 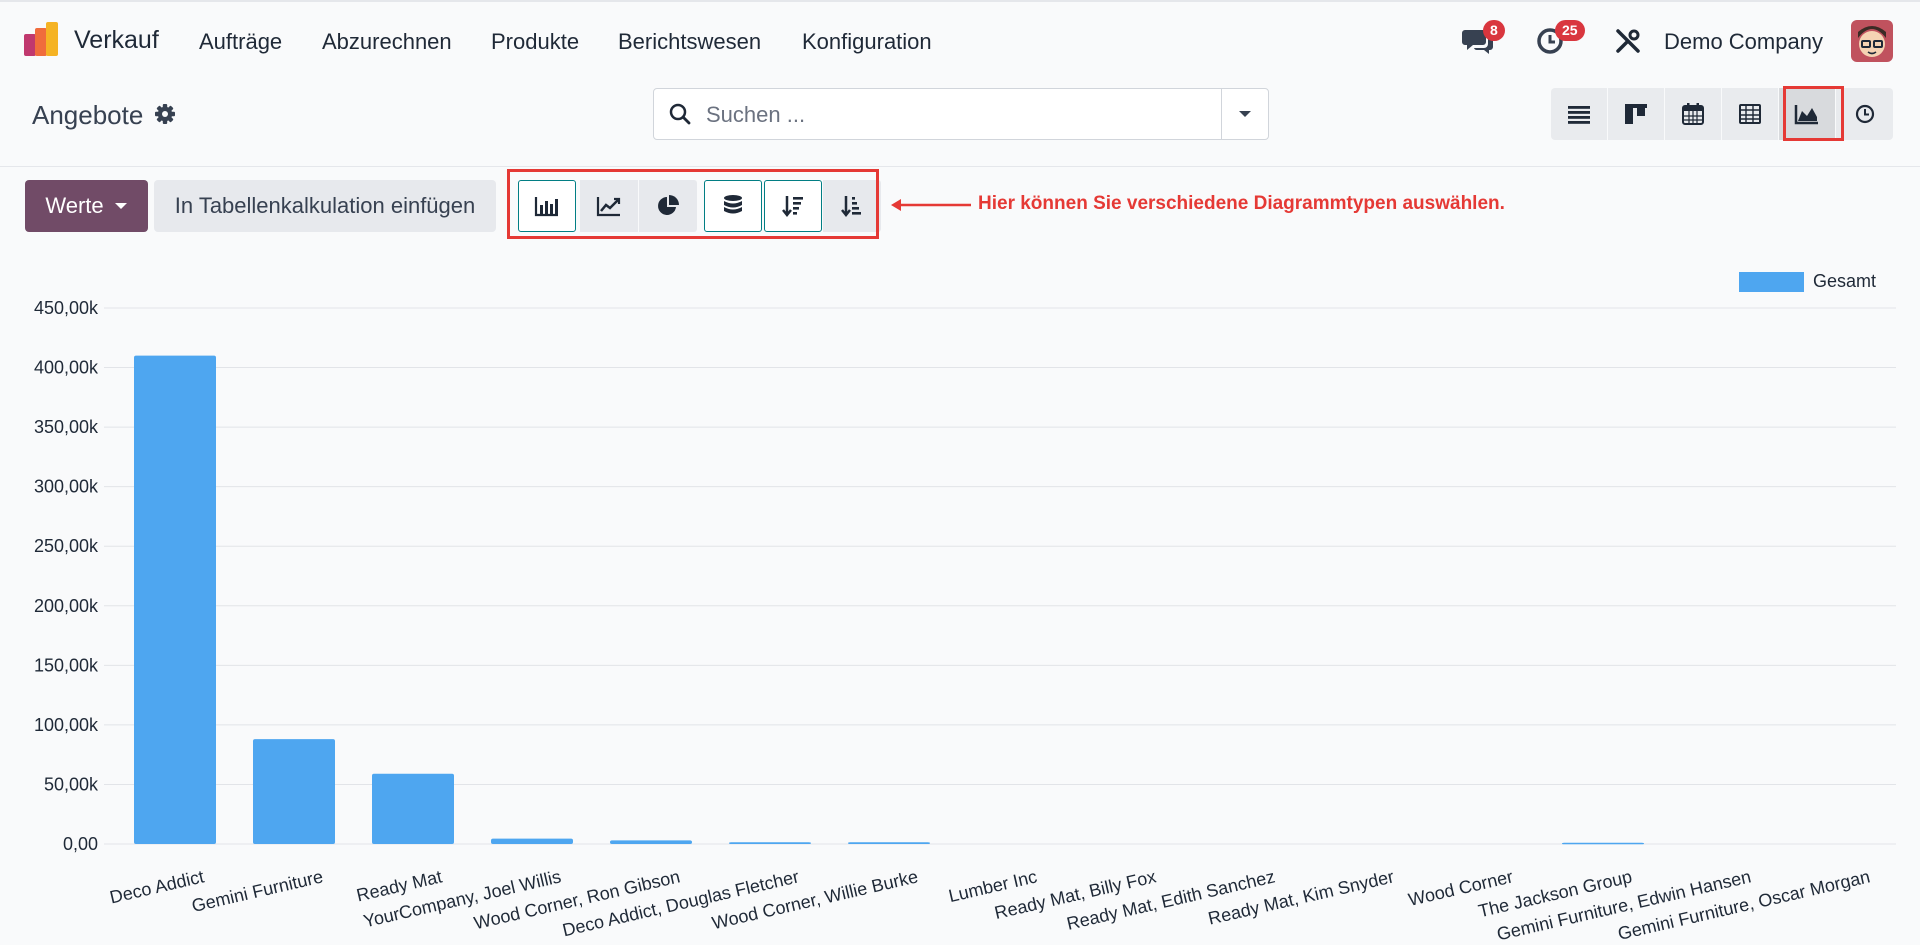 What do you see at coordinates (66, 427) in the screenshot?
I see `y-tick-label: 350,00k` at bounding box center [66, 427].